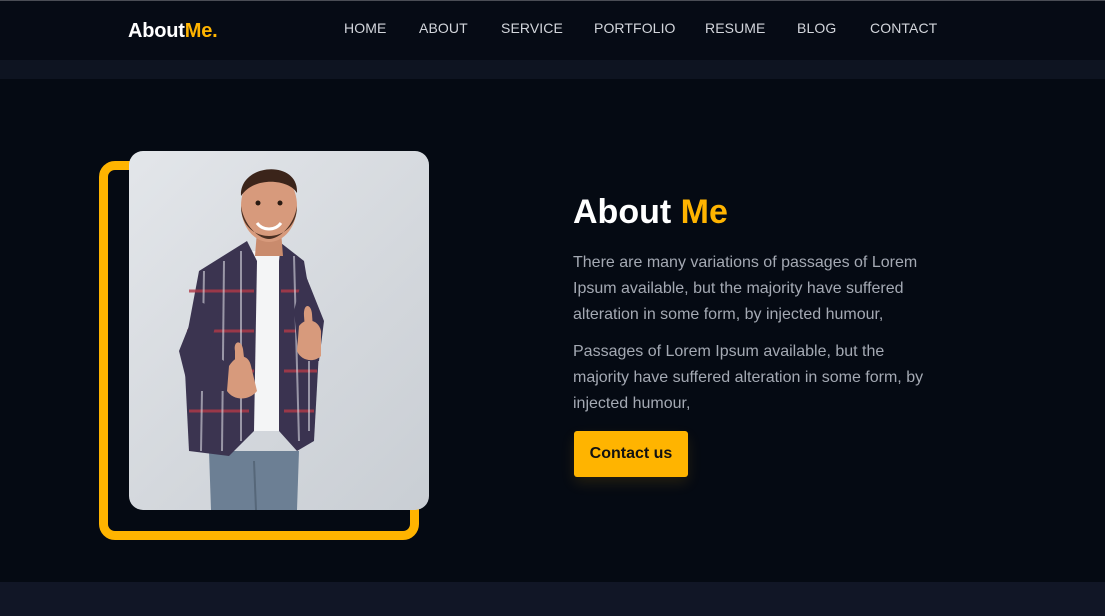 This screenshot has height=616, width=1105. I want to click on nav-blog: BLOG, so click(816, 28).